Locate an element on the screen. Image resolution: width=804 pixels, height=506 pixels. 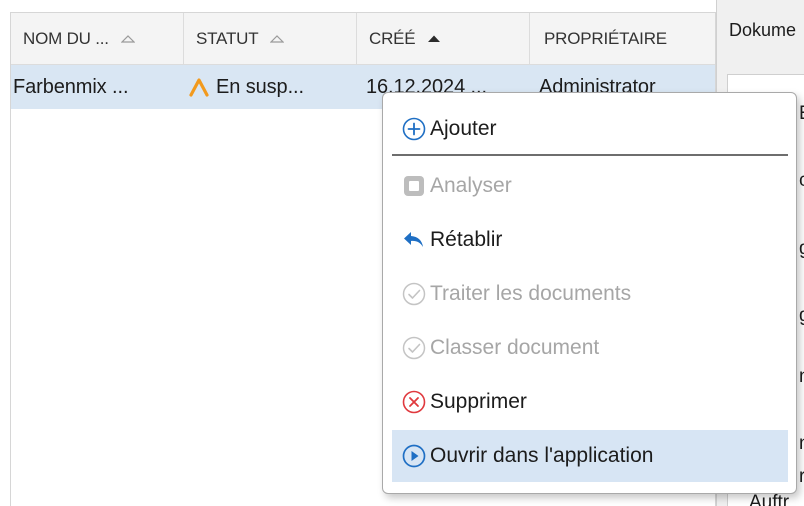
menu-item-delete: Supprimer is located at coordinates (590, 402).